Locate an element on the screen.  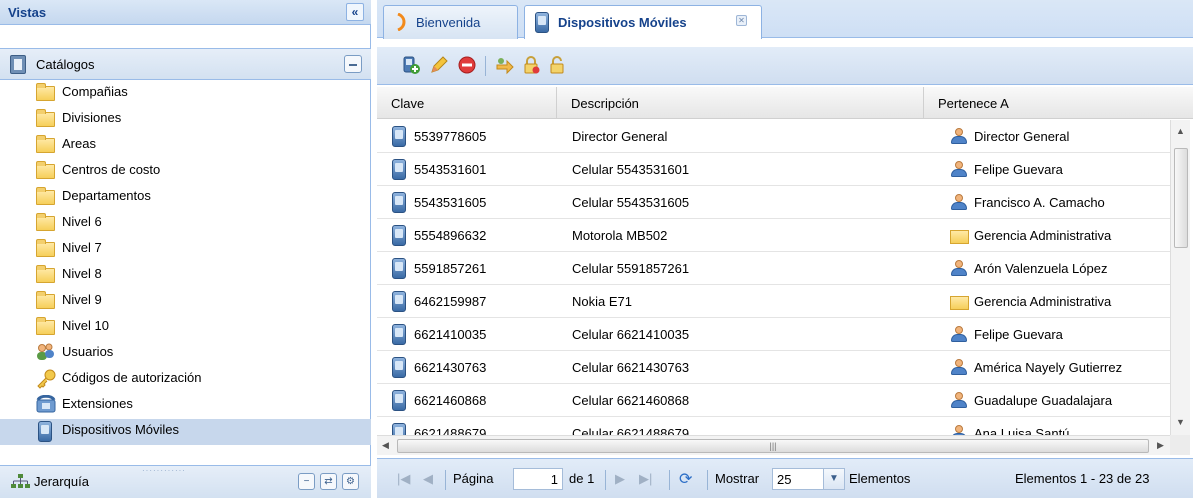
page-size-select is located at coordinates (798, 479).